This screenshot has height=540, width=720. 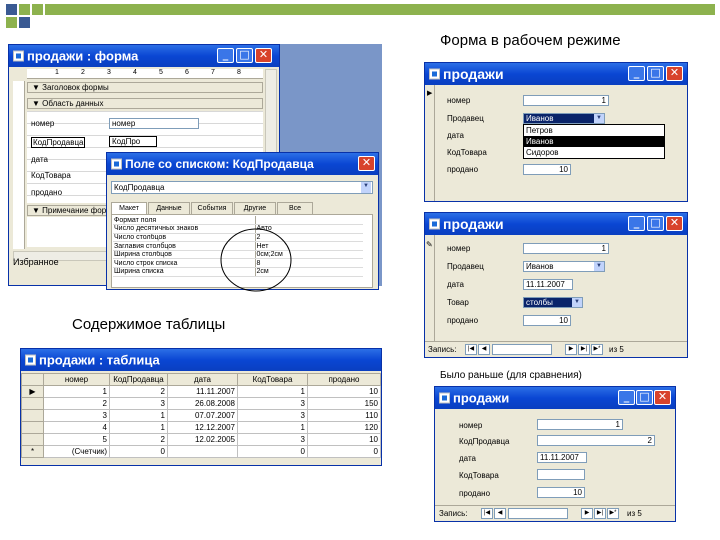 I want to click on table-row: 5 2 12.02.2005 3 10, so click(x=201, y=439).